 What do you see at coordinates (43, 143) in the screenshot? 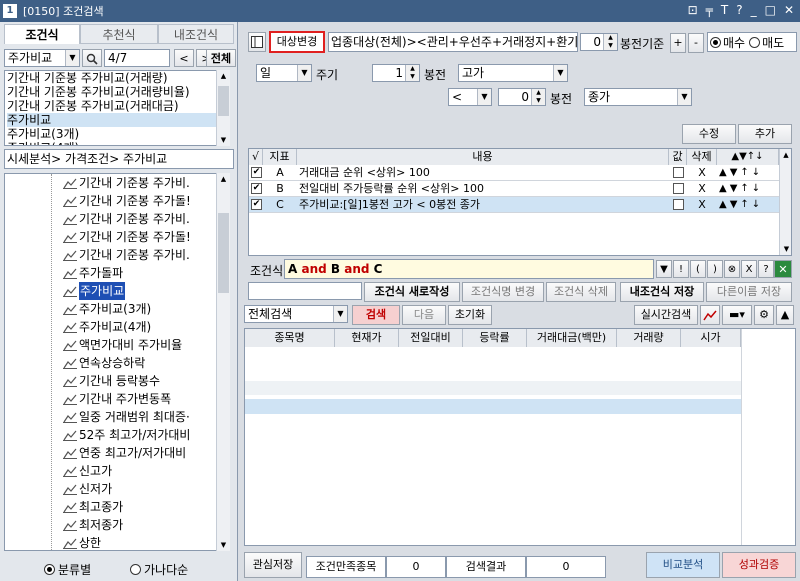
I see `desc-line: 주가비교(4개)` at bounding box center [43, 143].